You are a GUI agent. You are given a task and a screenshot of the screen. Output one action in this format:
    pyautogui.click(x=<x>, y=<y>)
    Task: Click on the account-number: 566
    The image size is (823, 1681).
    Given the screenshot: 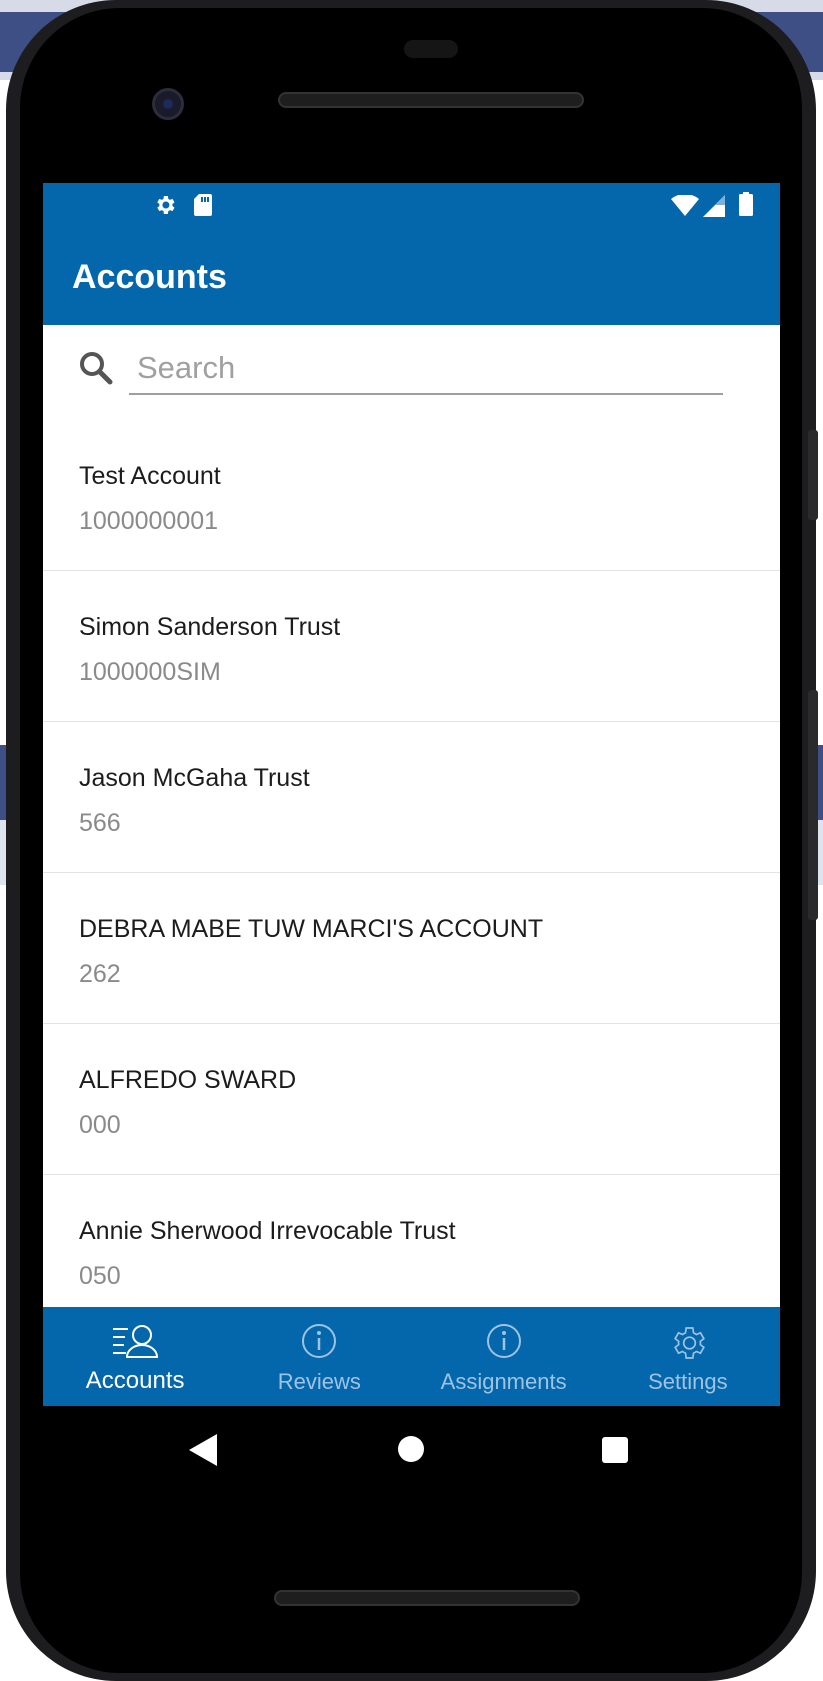 What is the action you would take?
    pyautogui.click(x=100, y=823)
    